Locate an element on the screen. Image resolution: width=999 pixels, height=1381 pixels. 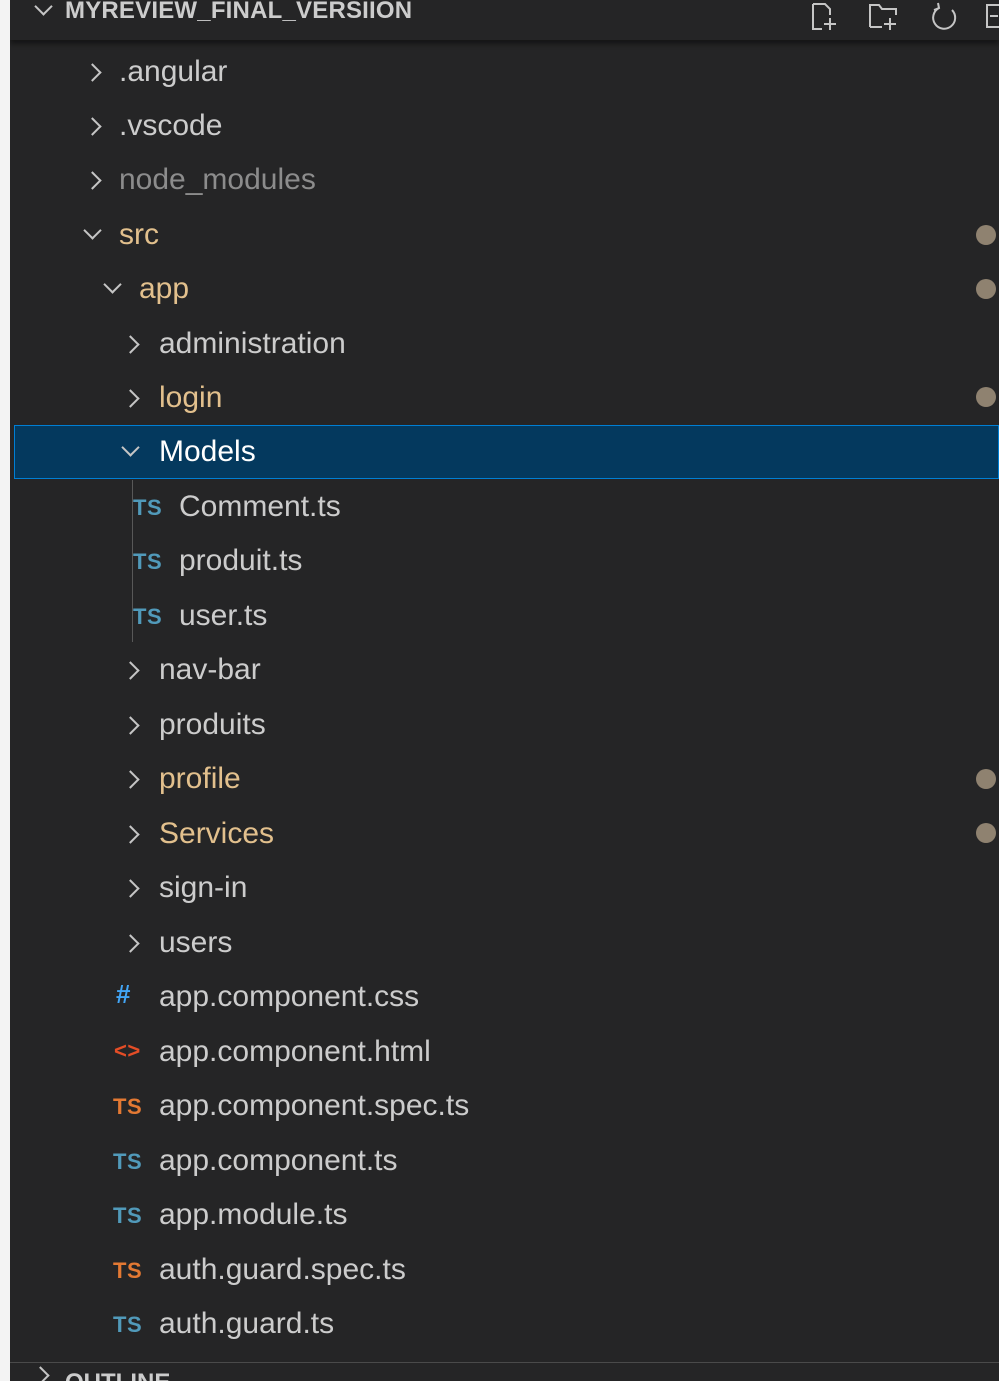
tree-folder-login: login is located at coordinates (504, 398).